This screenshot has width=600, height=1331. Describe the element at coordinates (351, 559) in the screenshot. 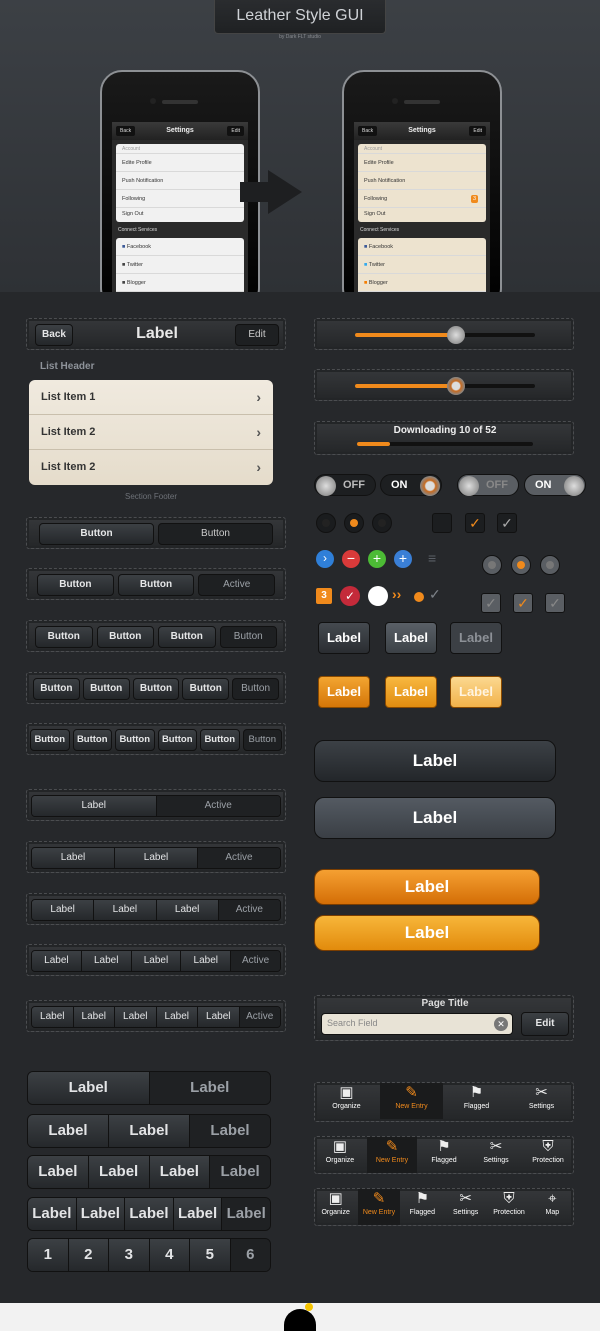

I see `minus-icon: −` at that location.